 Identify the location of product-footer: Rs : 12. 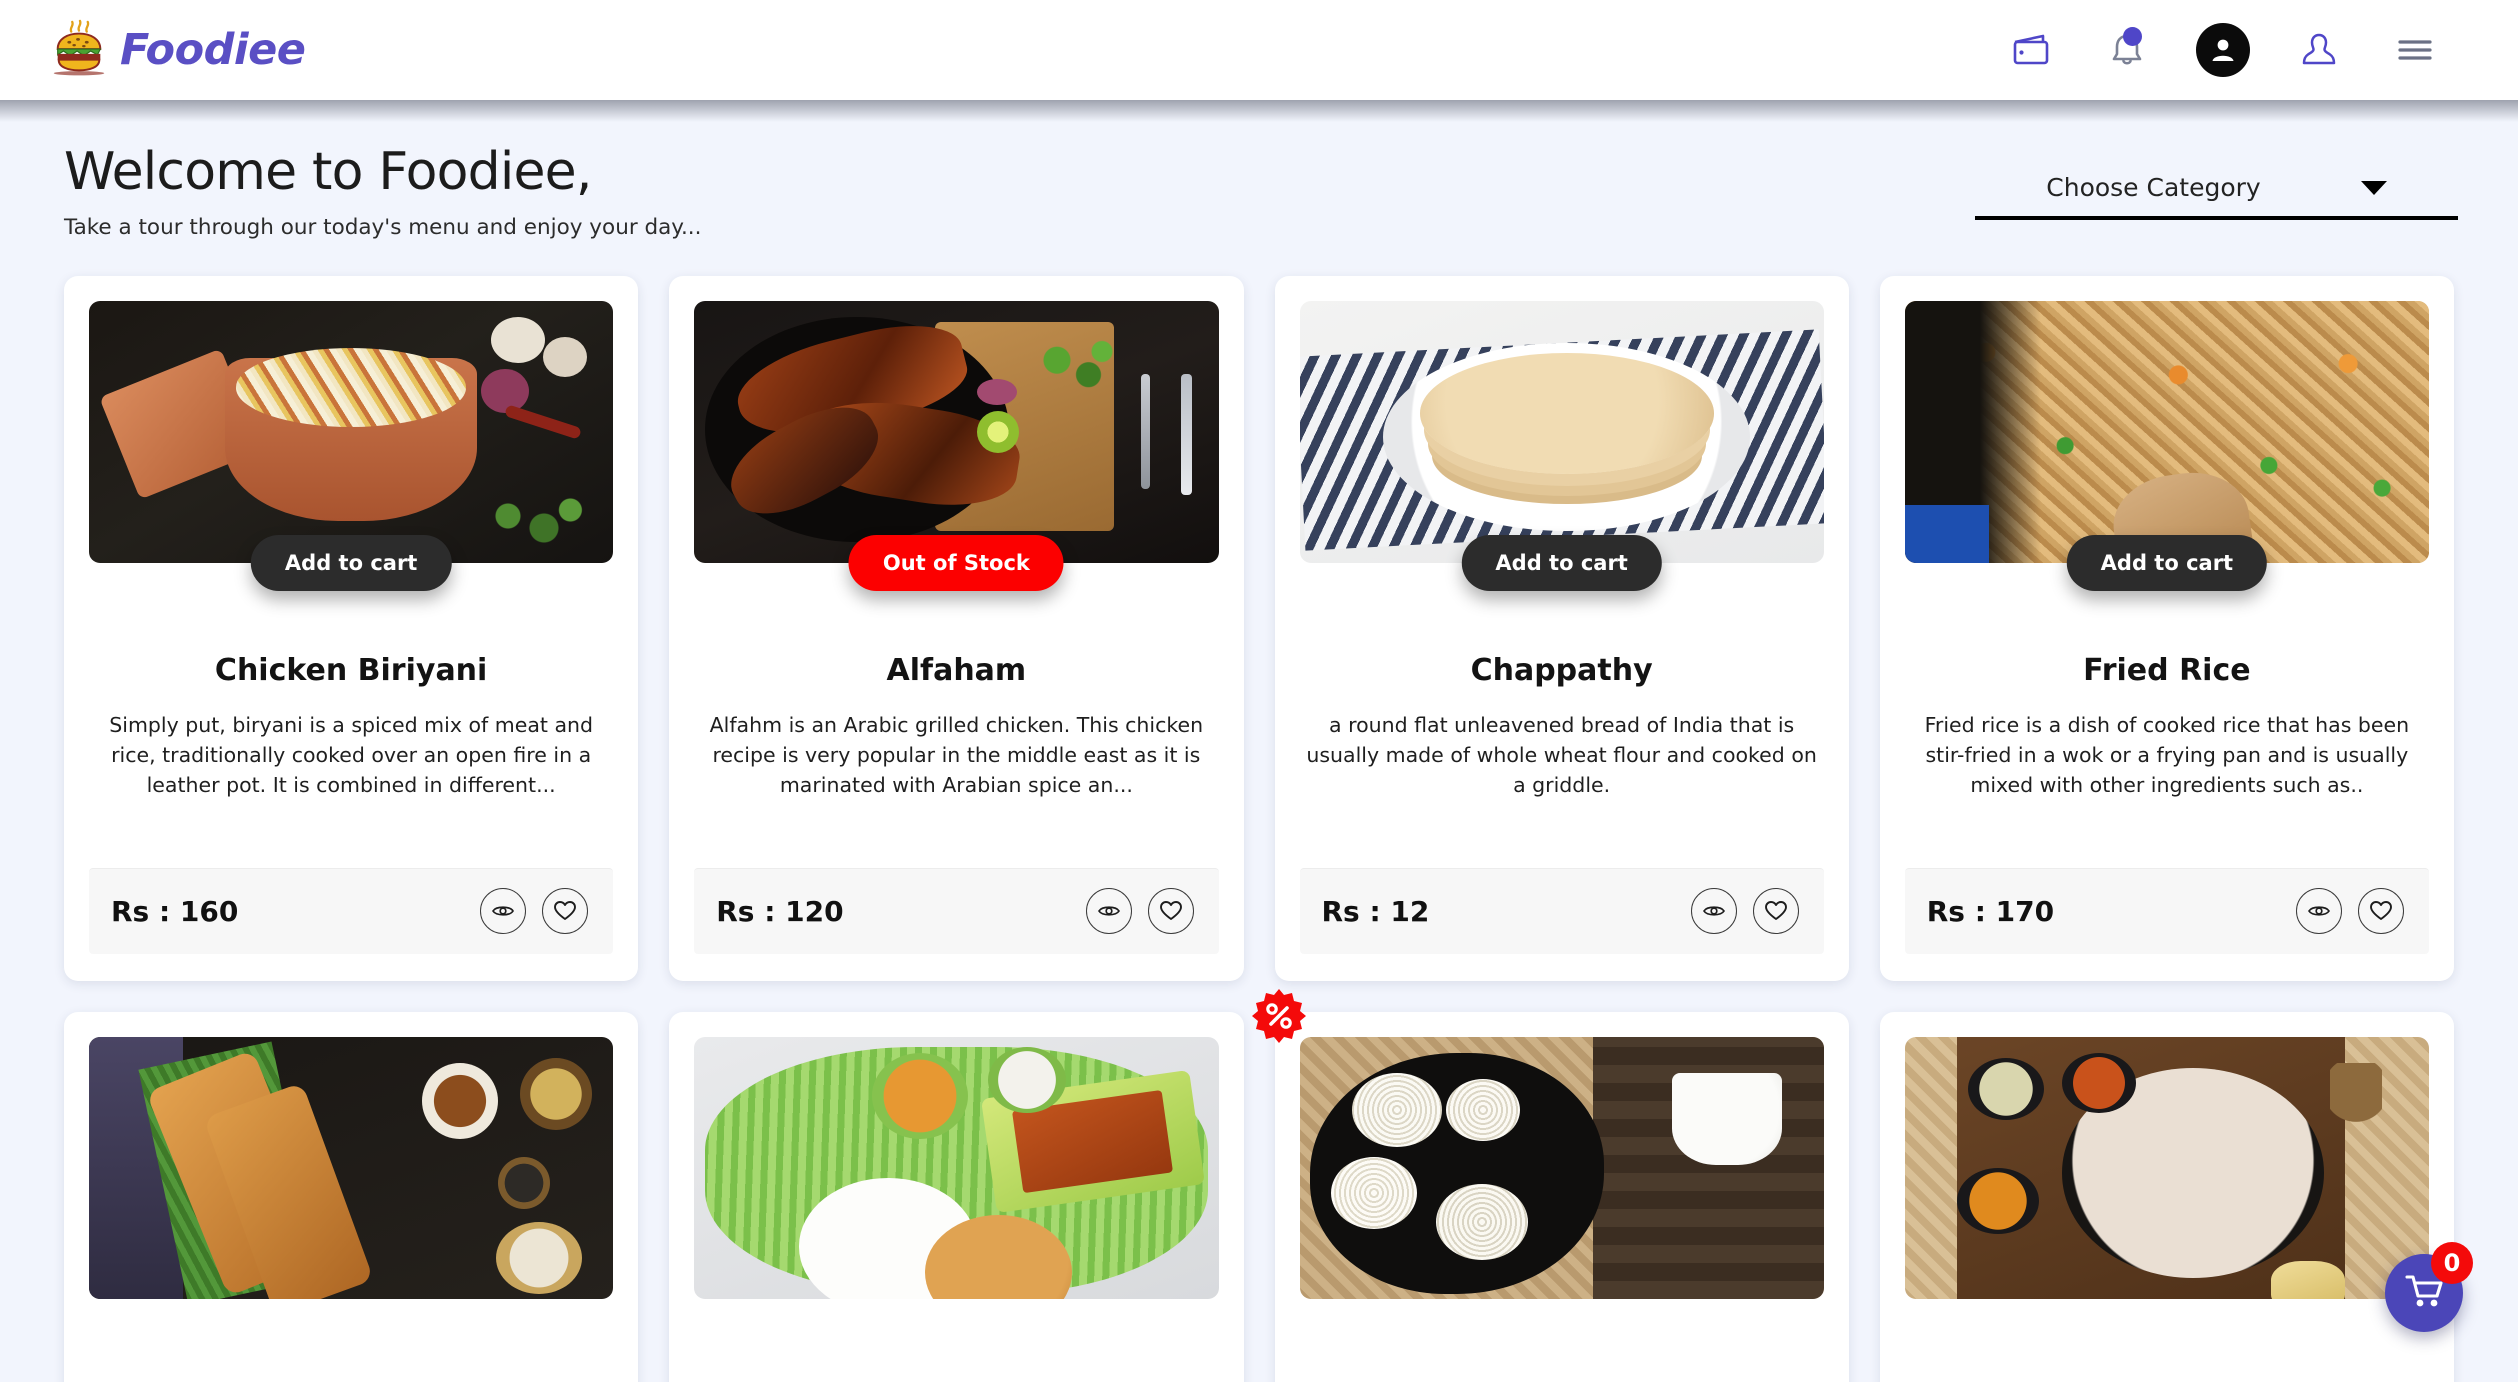
(1561, 910).